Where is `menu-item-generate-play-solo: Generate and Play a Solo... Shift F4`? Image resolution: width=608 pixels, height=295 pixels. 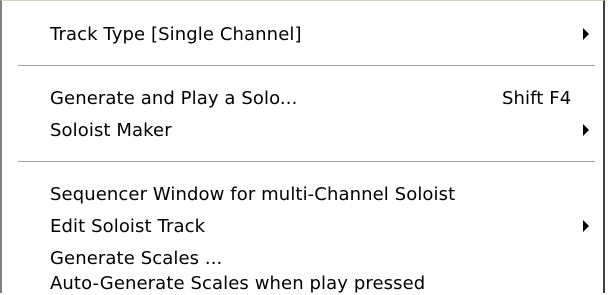 menu-item-generate-play-solo: Generate and Play a Solo... Shift F4 is located at coordinates (302, 98).